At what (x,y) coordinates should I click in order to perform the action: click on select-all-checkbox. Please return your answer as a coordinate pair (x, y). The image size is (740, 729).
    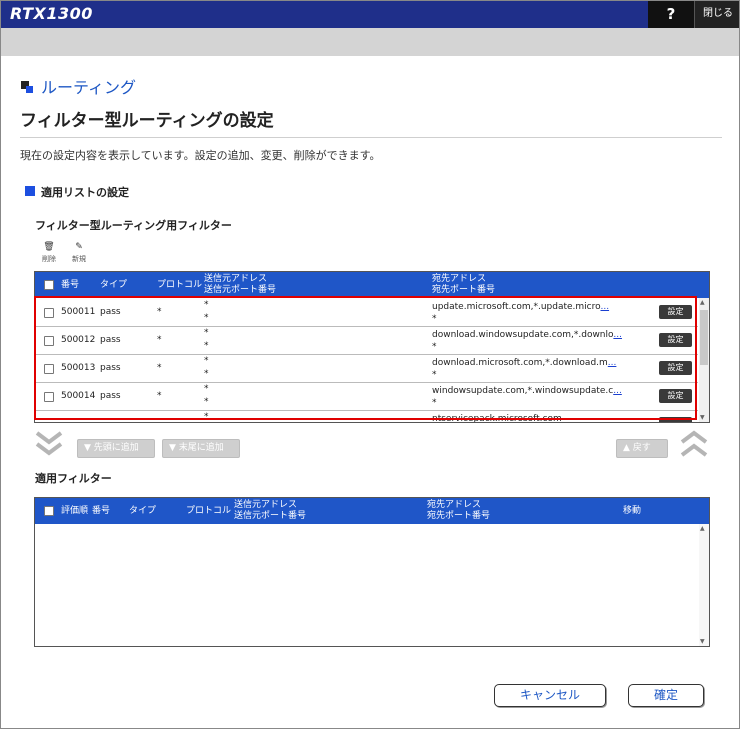
    Looking at the image, I should click on (49, 285).